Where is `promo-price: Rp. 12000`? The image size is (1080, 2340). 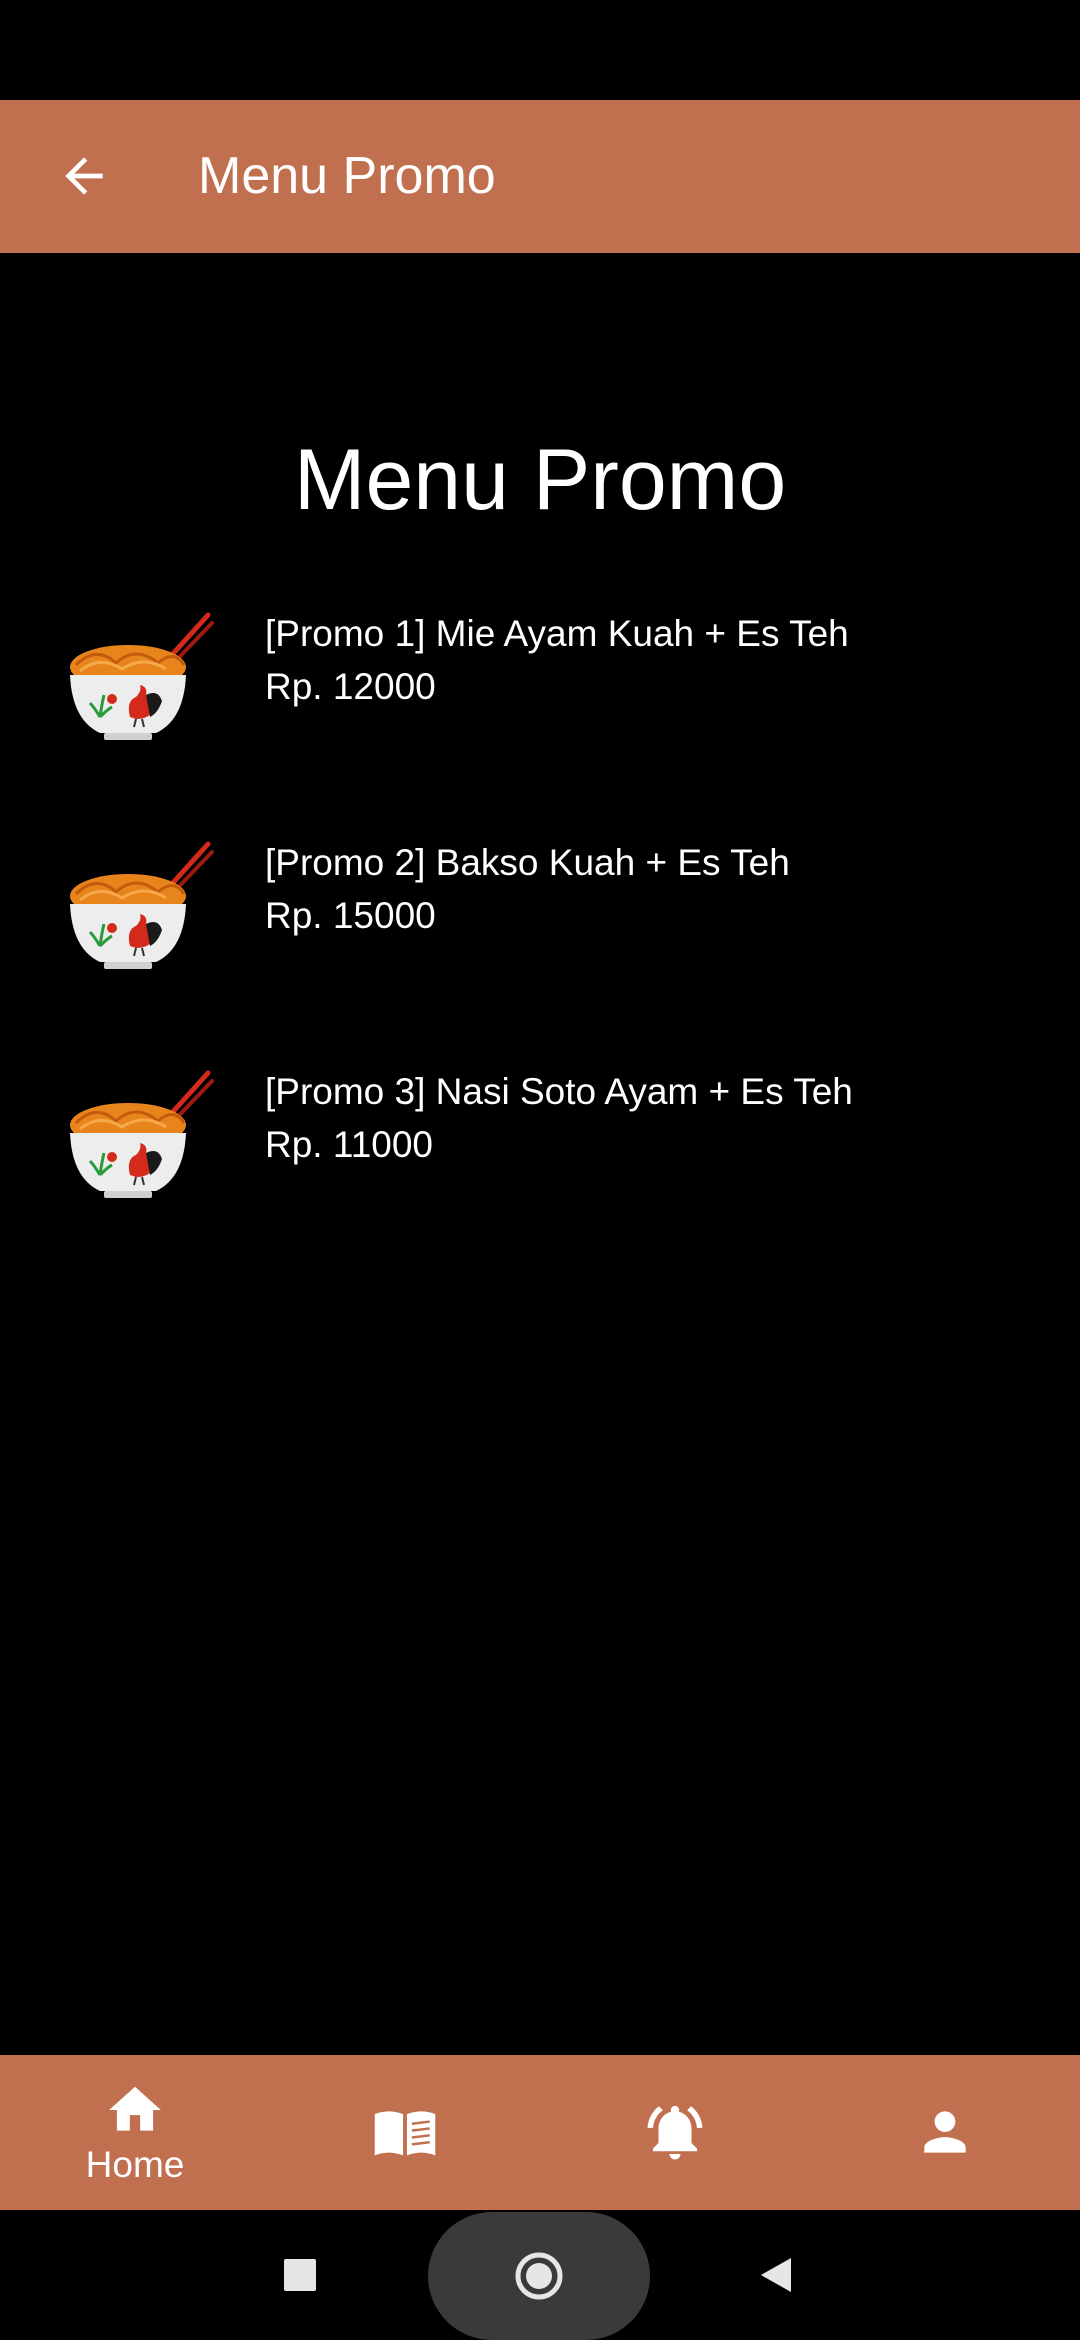 promo-price: Rp. 12000 is located at coordinates (350, 686).